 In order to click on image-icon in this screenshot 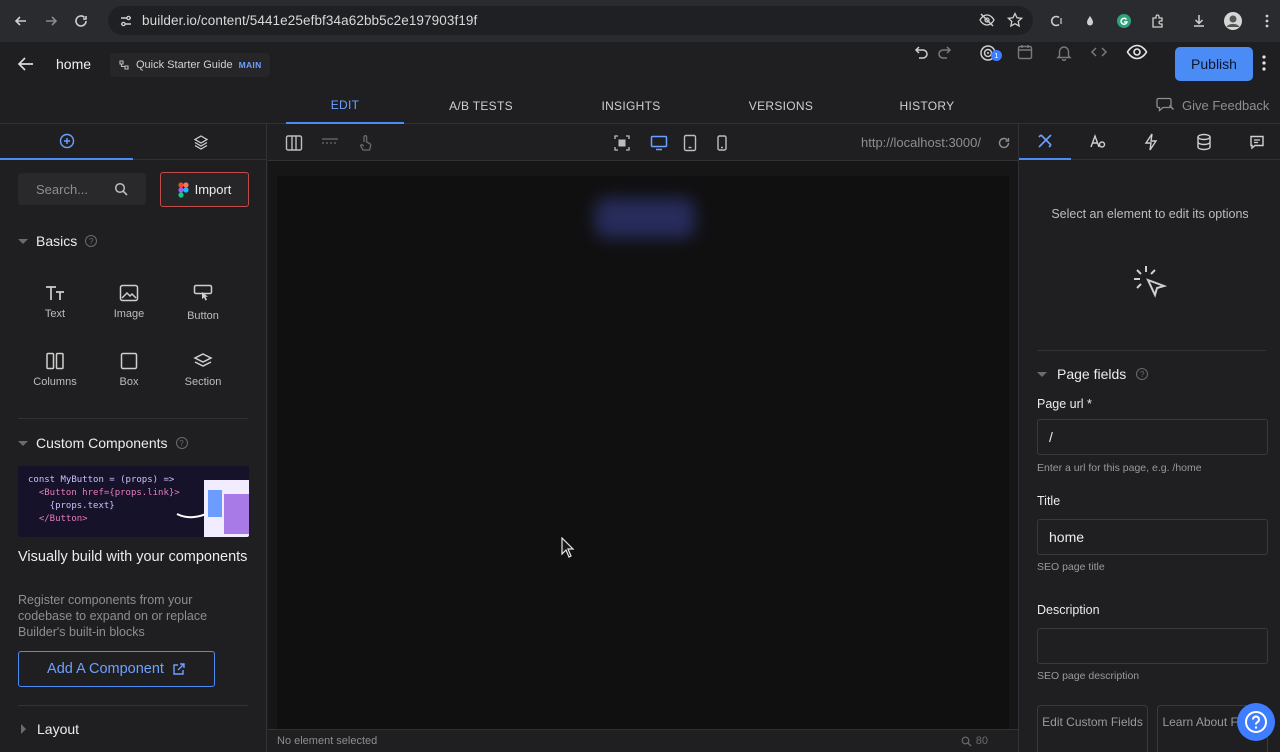, I will do `click(129, 293)`.